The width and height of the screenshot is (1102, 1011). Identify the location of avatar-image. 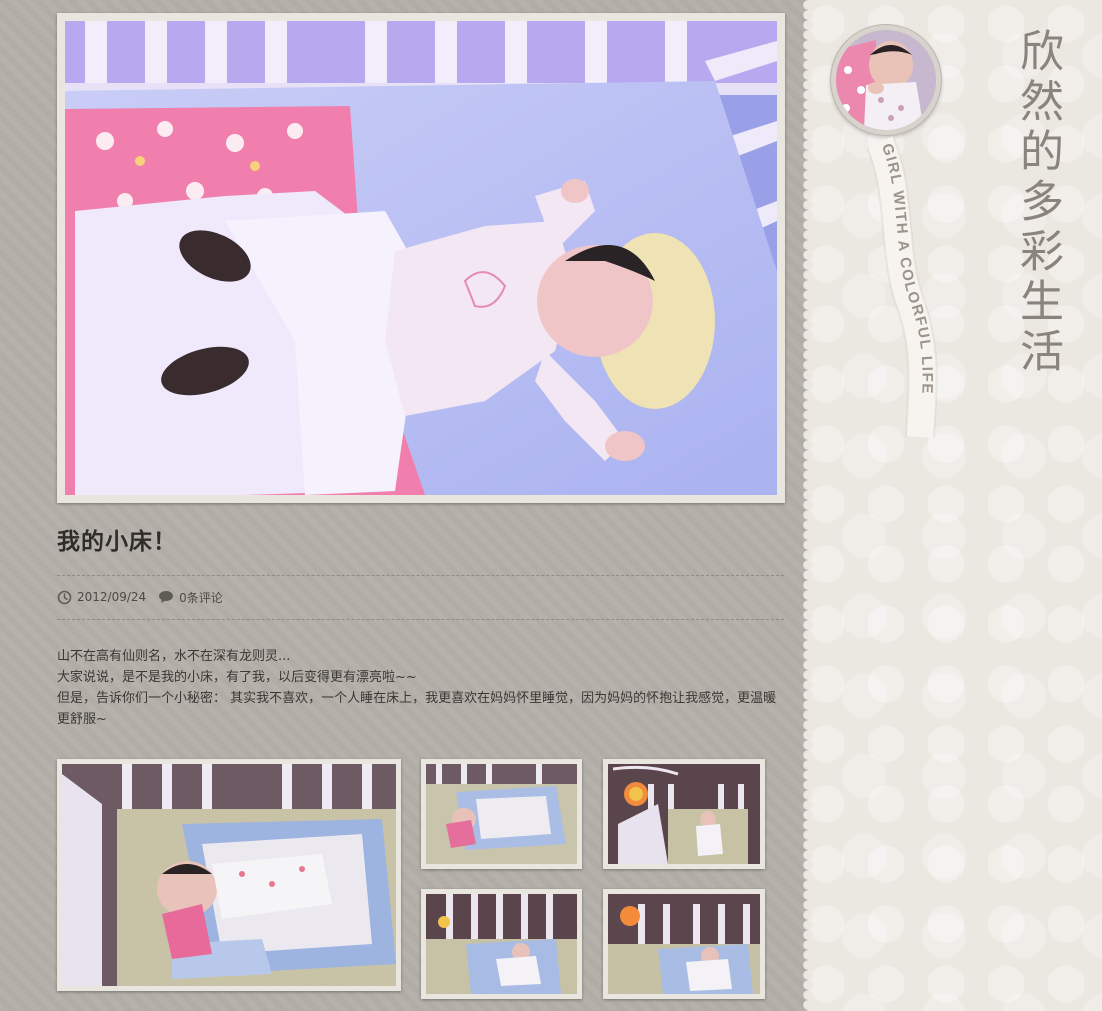
(886, 80).